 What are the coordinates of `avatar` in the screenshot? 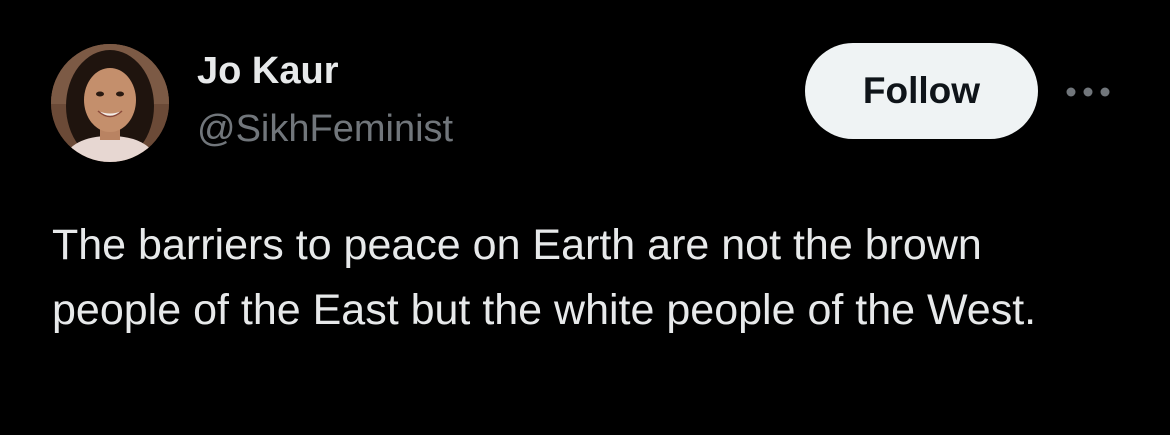 It's located at (110, 103).